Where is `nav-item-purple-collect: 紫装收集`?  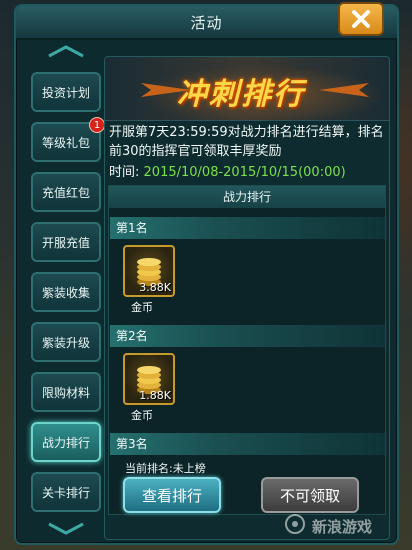 nav-item-purple-collect: 紫装收集 is located at coordinates (66, 292).